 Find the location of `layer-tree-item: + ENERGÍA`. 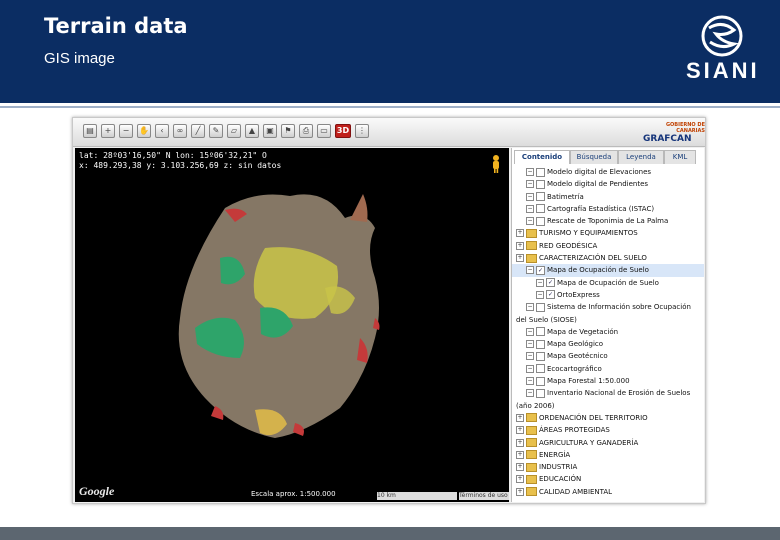

layer-tree-item: + ENERGÍA is located at coordinates (608, 455).